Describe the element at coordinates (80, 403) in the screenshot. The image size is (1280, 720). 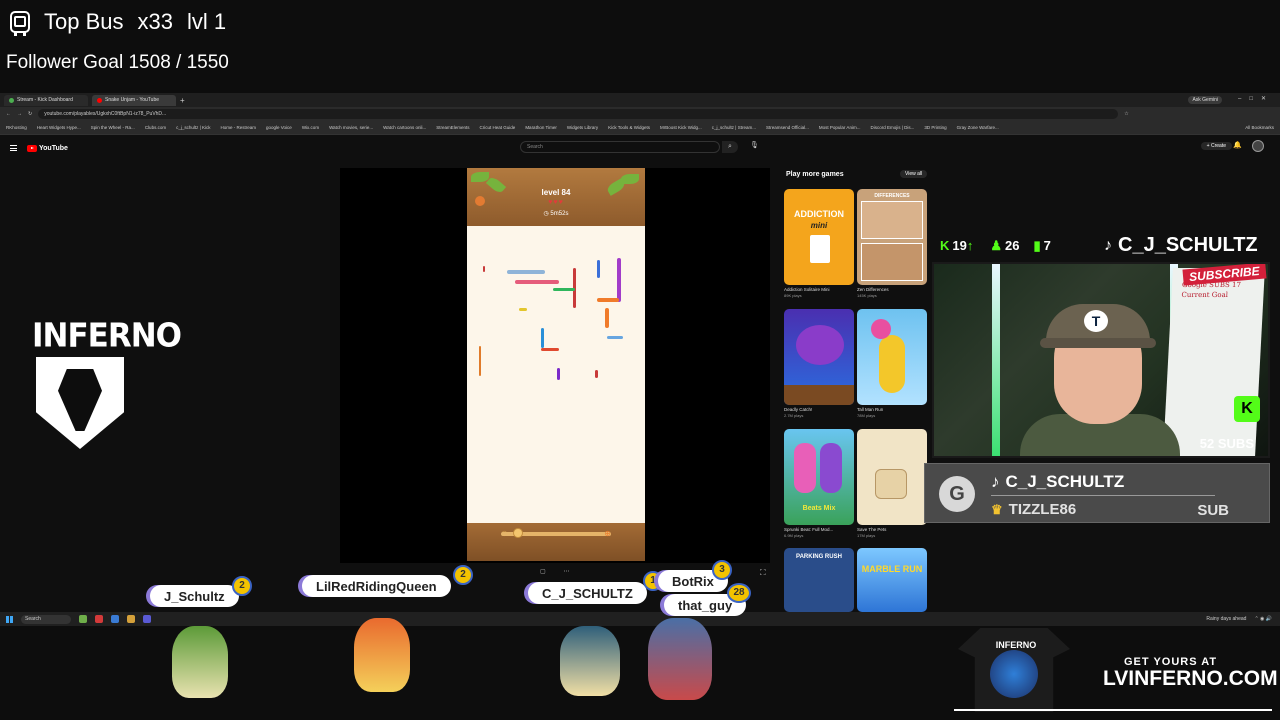
I see `lion-shield-icon` at that location.